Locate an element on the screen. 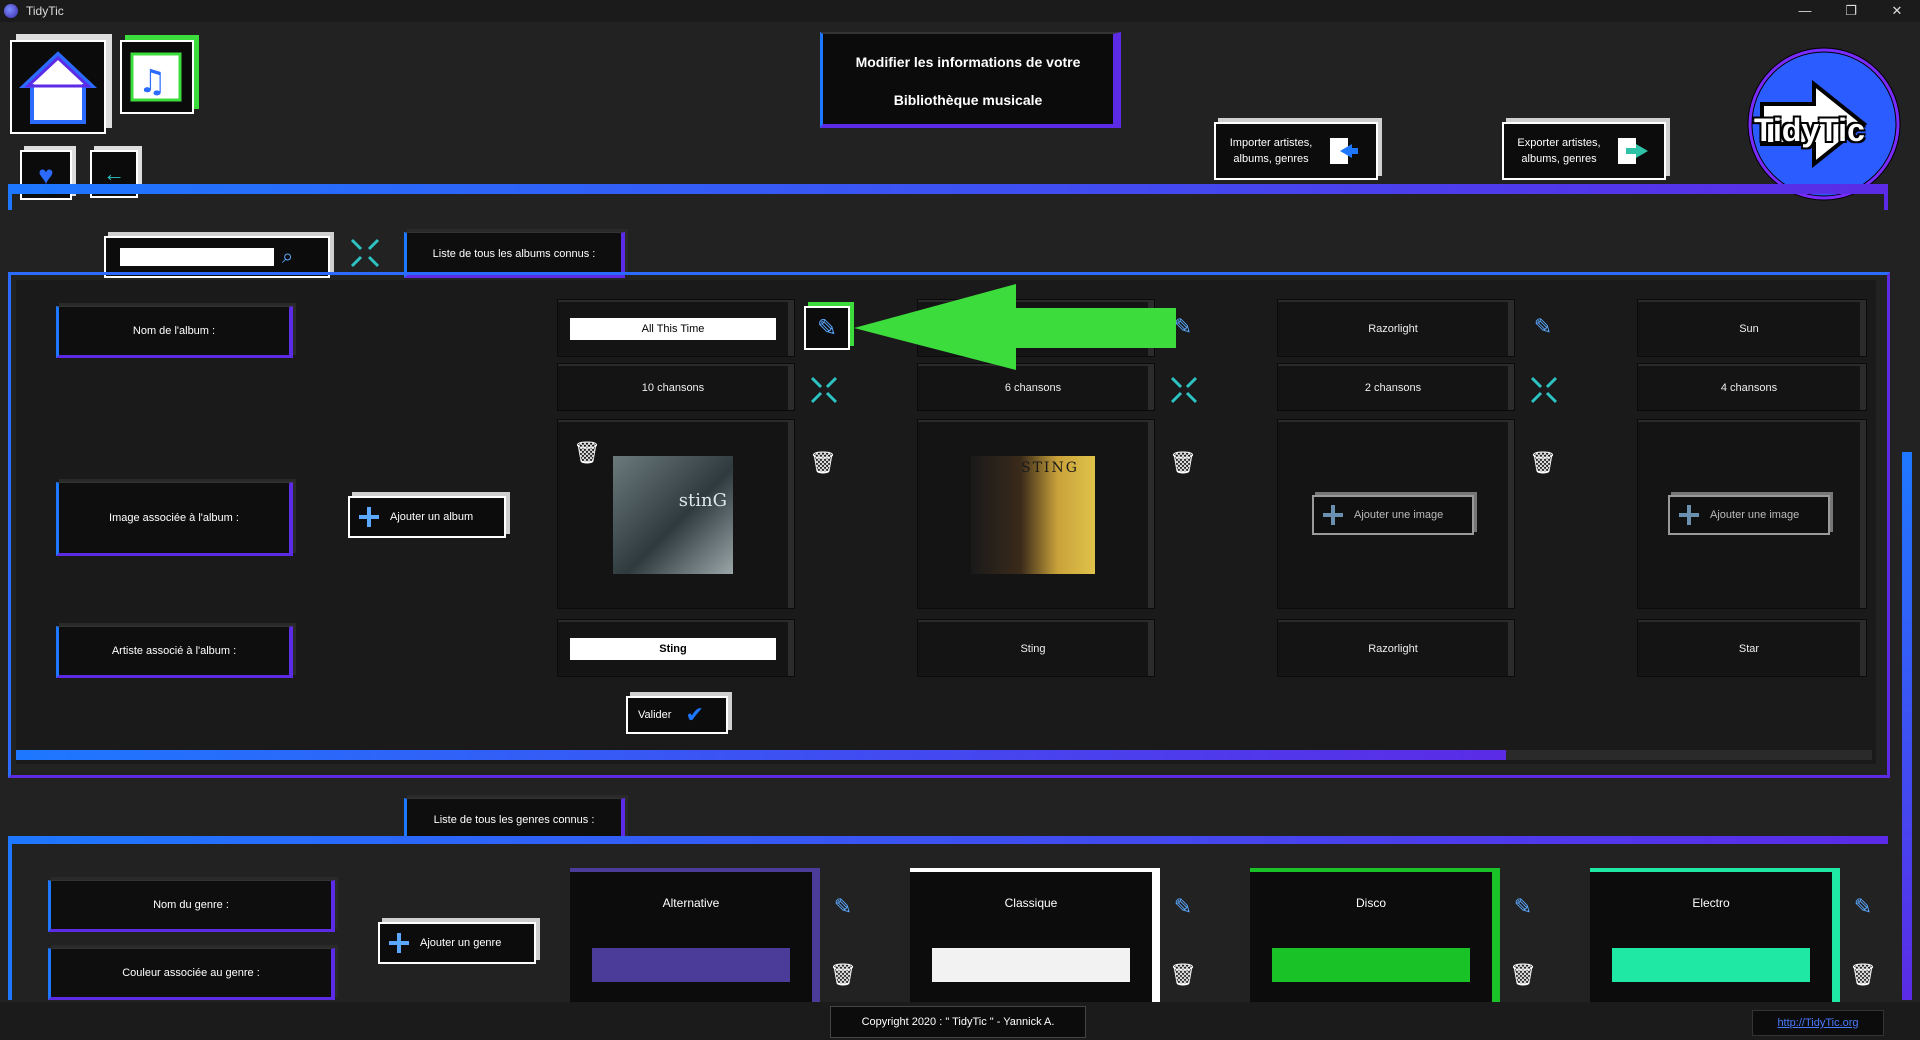  collapse-all-button is located at coordinates (365, 253).